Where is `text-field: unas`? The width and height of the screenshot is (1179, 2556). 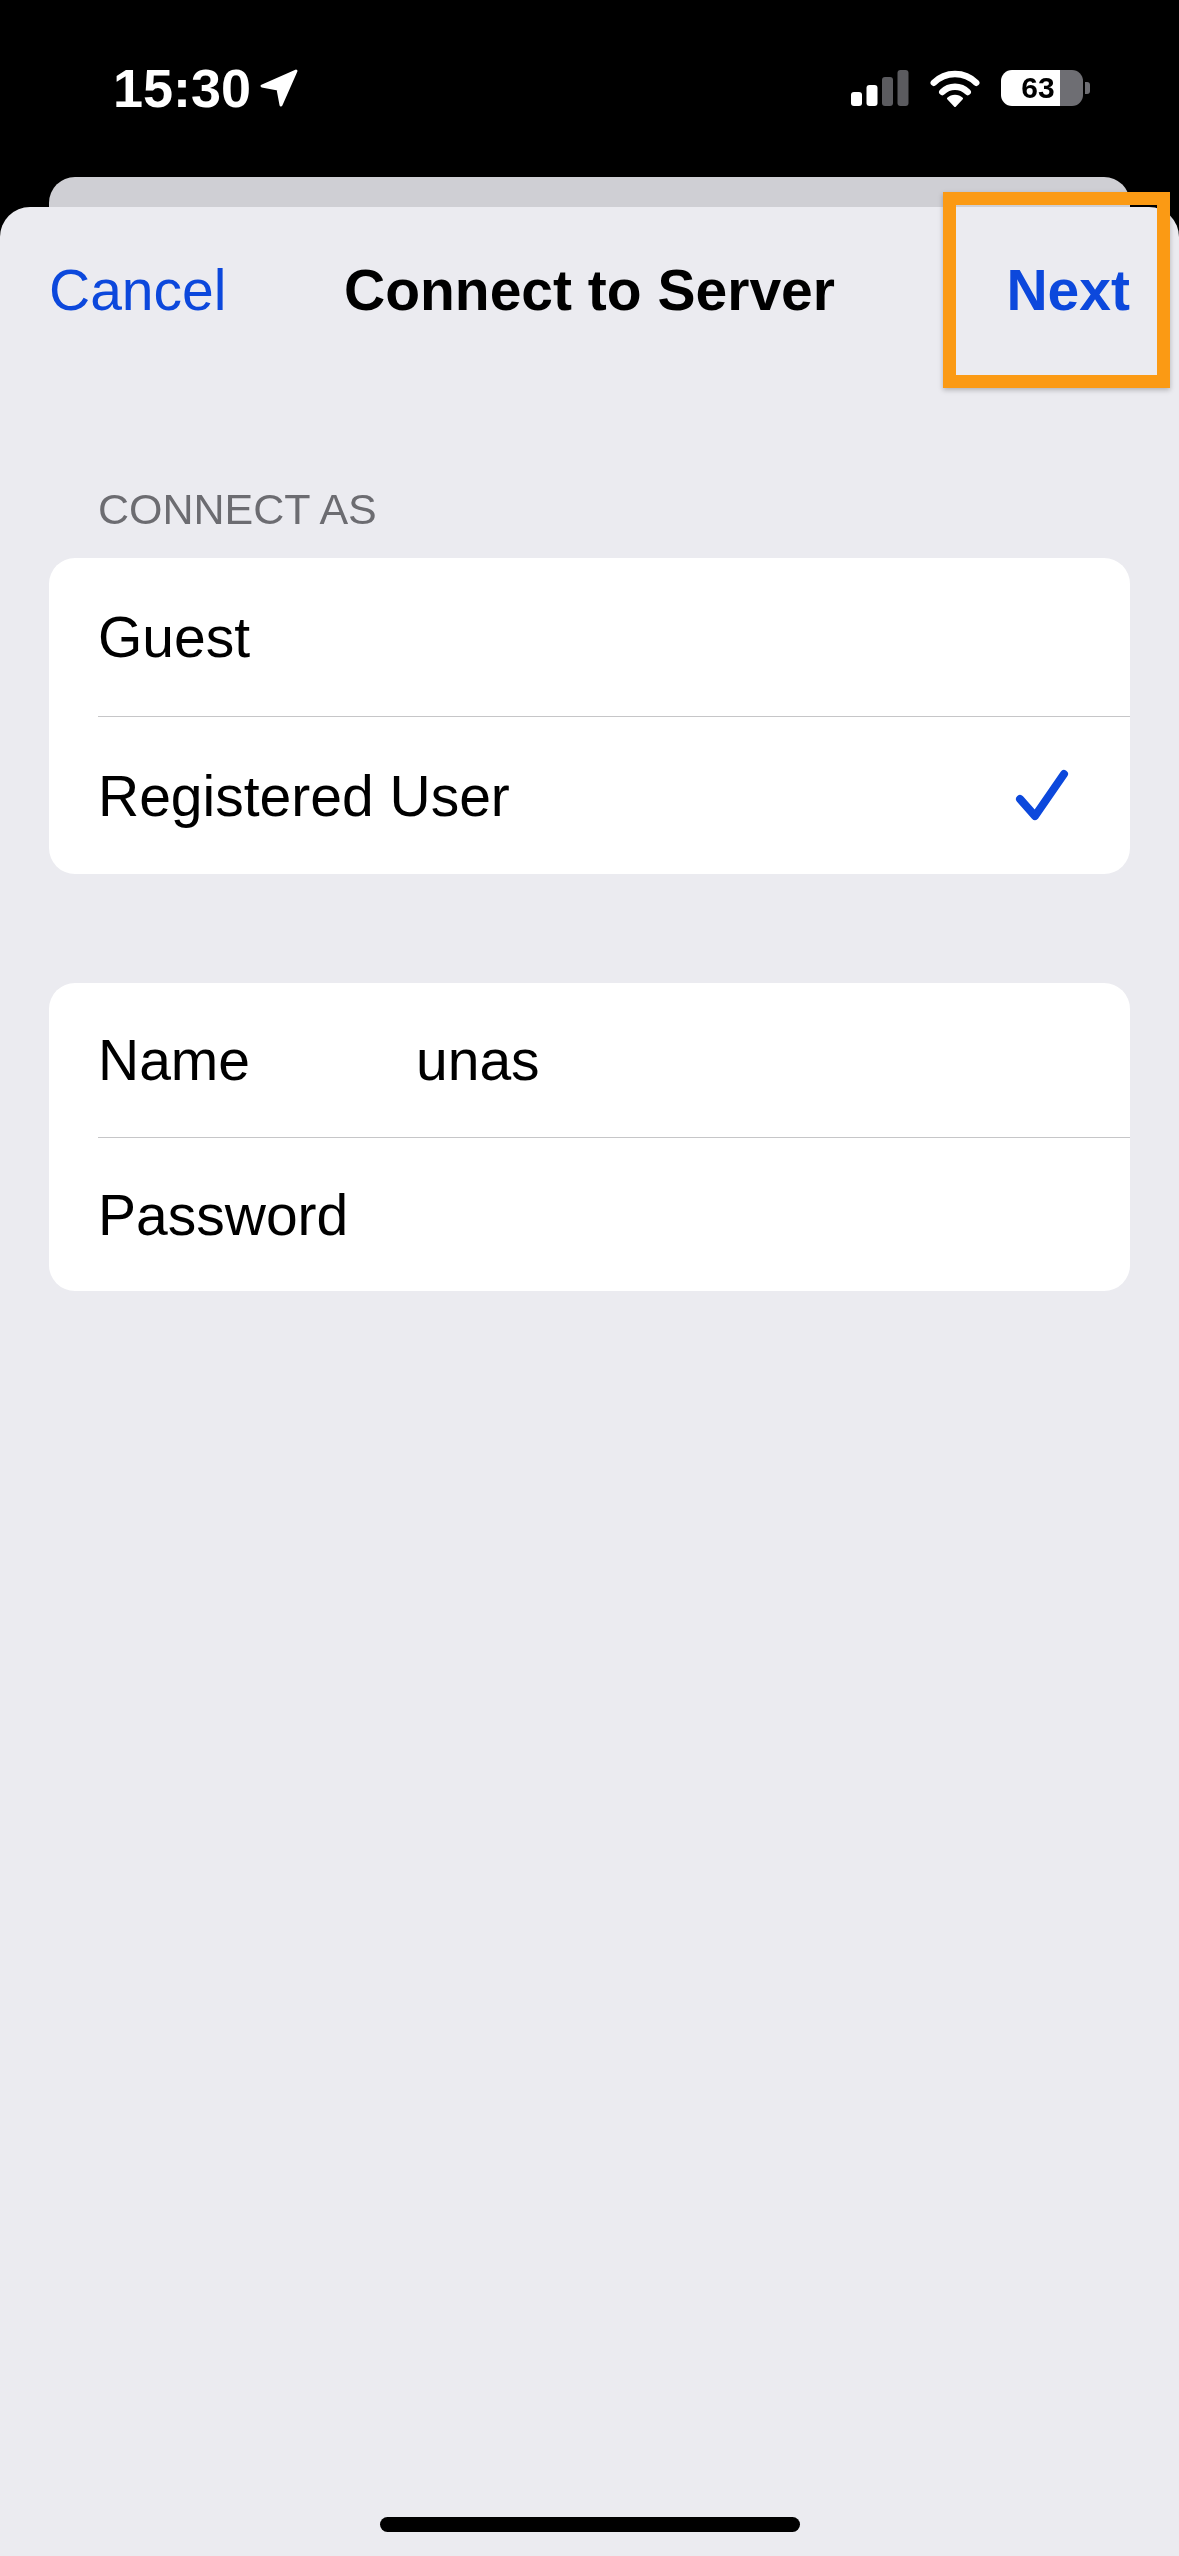
text-field: unas is located at coordinates (753, 1060).